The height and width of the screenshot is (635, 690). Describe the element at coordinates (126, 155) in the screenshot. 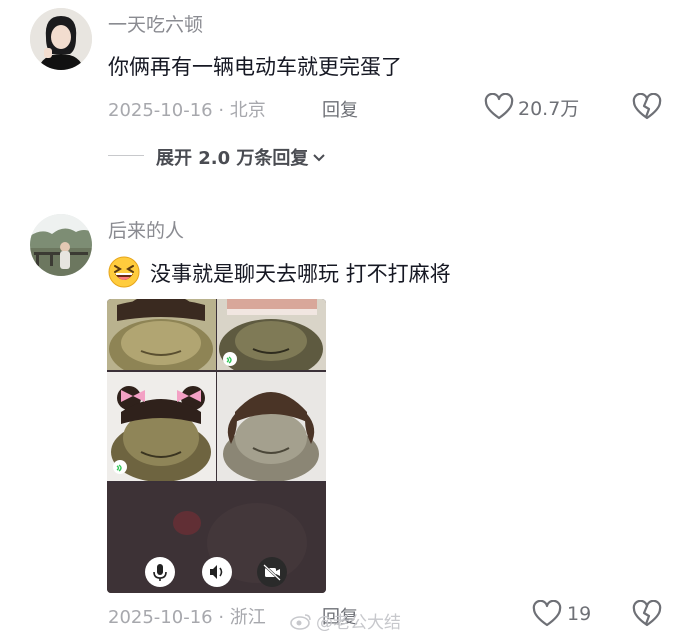

I see `divider-line` at that location.